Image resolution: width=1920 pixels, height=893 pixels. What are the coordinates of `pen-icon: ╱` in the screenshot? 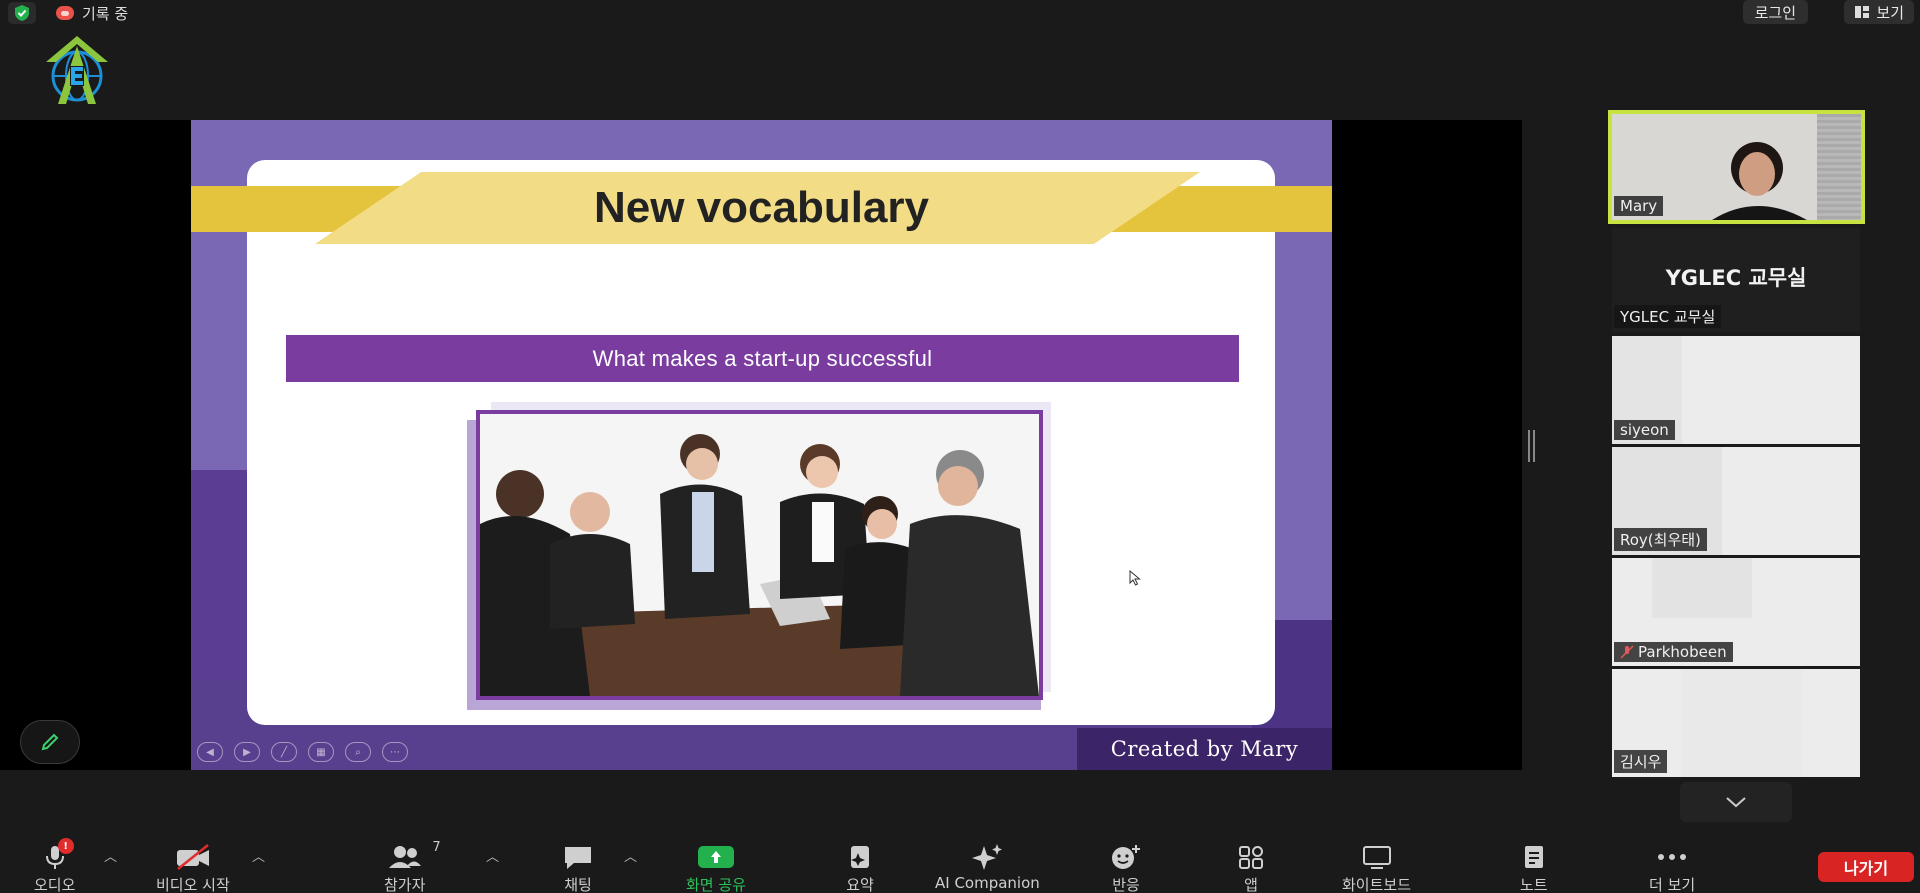 It's located at (284, 752).